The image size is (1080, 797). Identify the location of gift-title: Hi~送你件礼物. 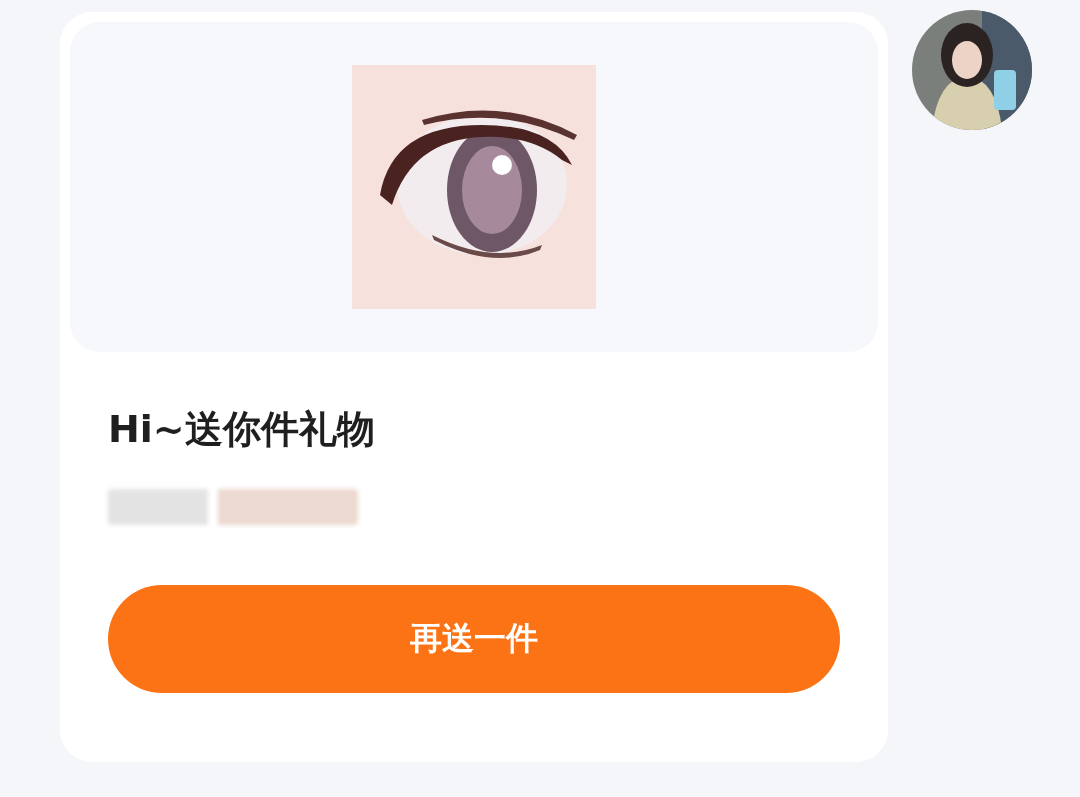
(242, 429).